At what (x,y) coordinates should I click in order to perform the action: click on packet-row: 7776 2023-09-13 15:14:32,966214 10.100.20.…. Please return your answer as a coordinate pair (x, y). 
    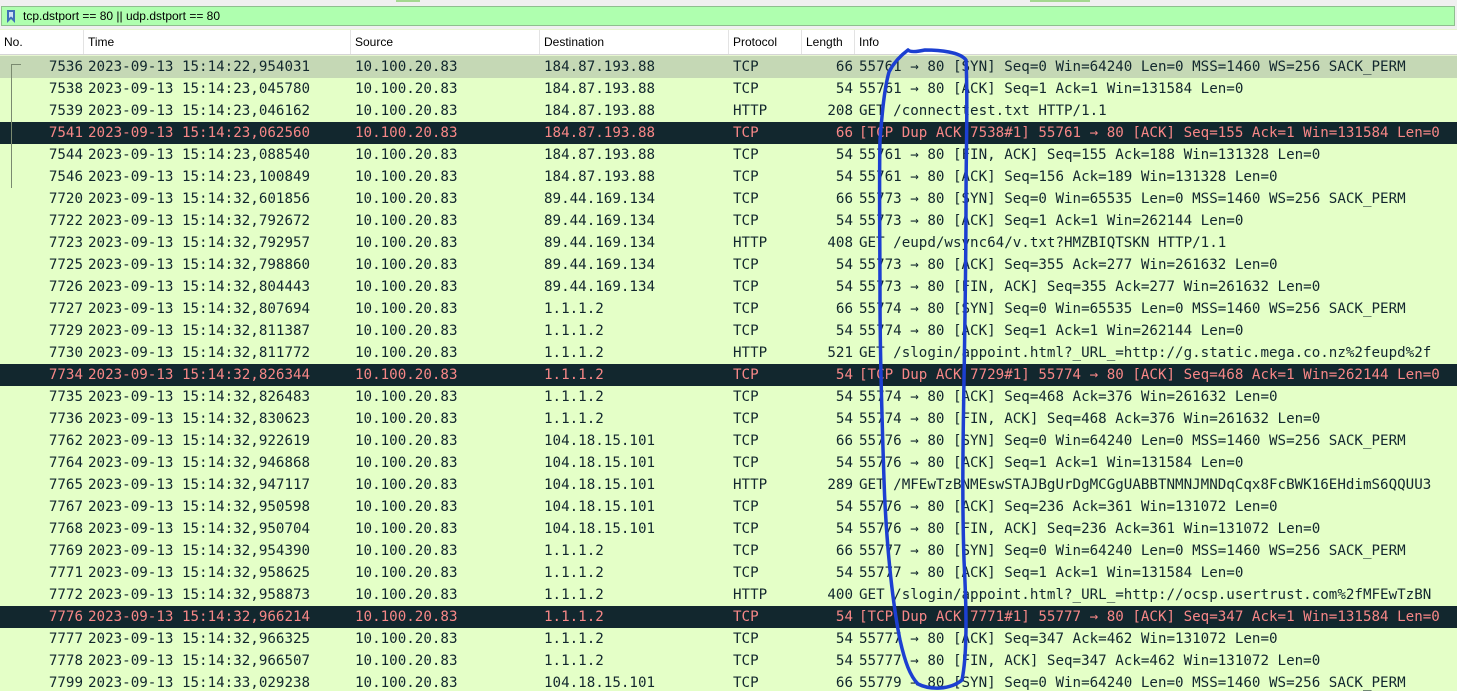
    Looking at the image, I should click on (728, 617).